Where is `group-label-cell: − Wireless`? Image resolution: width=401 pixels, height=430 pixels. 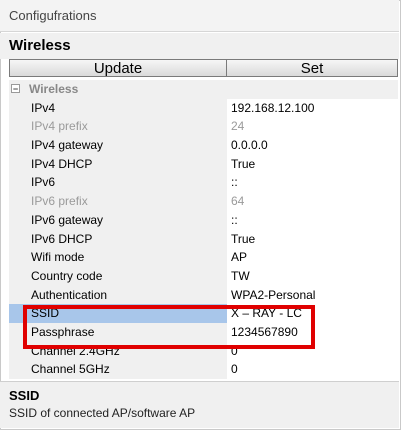
group-label-cell: − Wireless is located at coordinates (203, 89).